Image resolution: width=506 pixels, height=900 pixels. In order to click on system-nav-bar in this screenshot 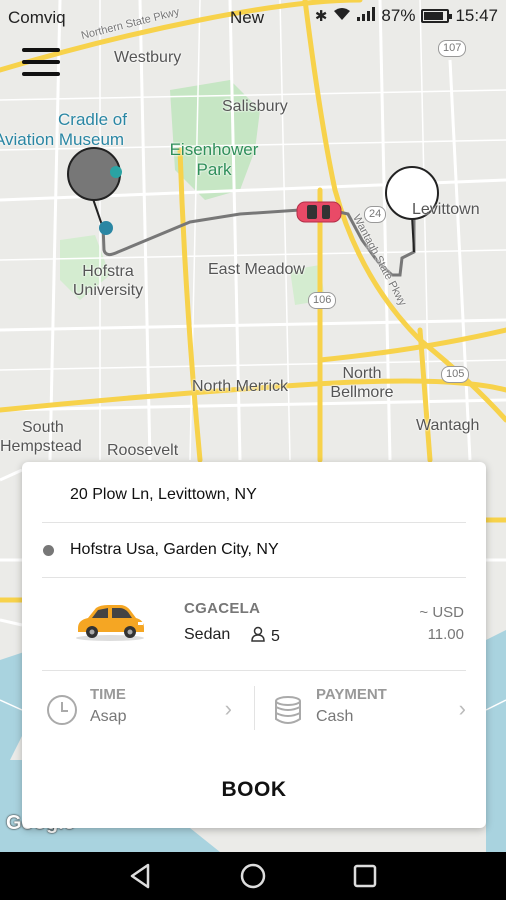, I will do `click(253, 876)`.